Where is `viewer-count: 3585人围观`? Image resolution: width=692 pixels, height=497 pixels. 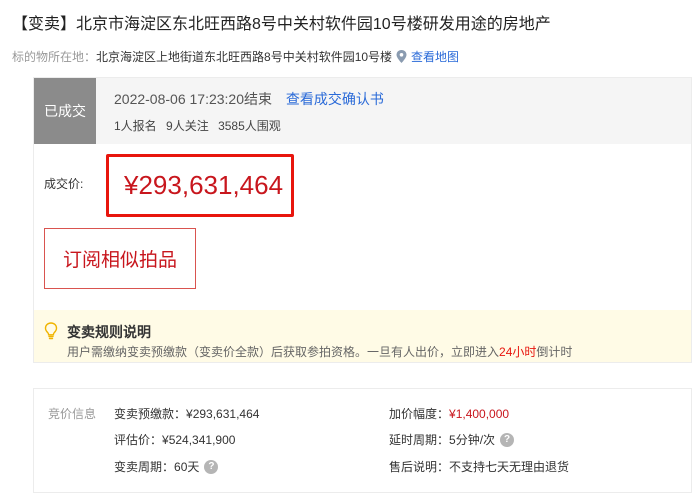 viewer-count: 3585人围观 is located at coordinates (249, 126).